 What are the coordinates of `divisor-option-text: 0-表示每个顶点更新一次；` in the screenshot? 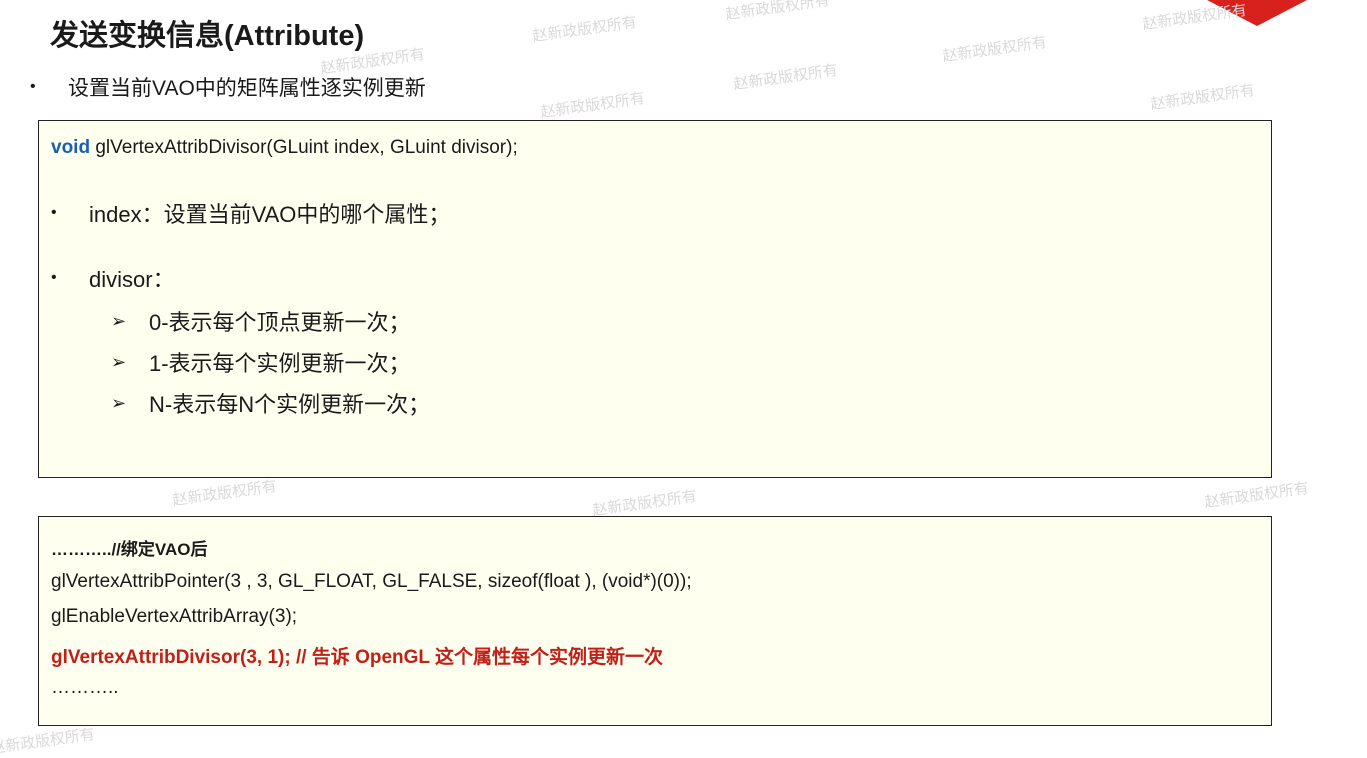 It's located at (280, 322).